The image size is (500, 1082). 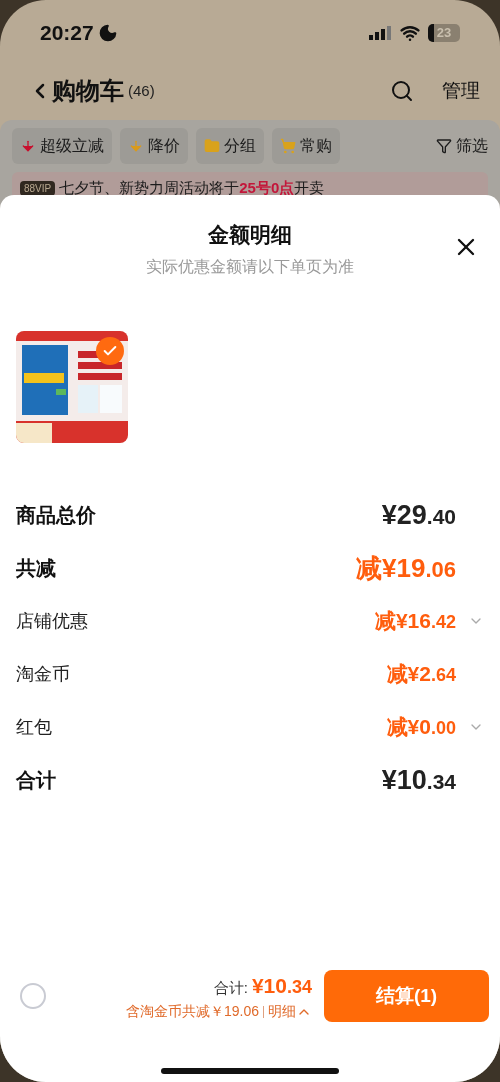 What do you see at coordinates (107, 33) in the screenshot?
I see `moon-icon` at bounding box center [107, 33].